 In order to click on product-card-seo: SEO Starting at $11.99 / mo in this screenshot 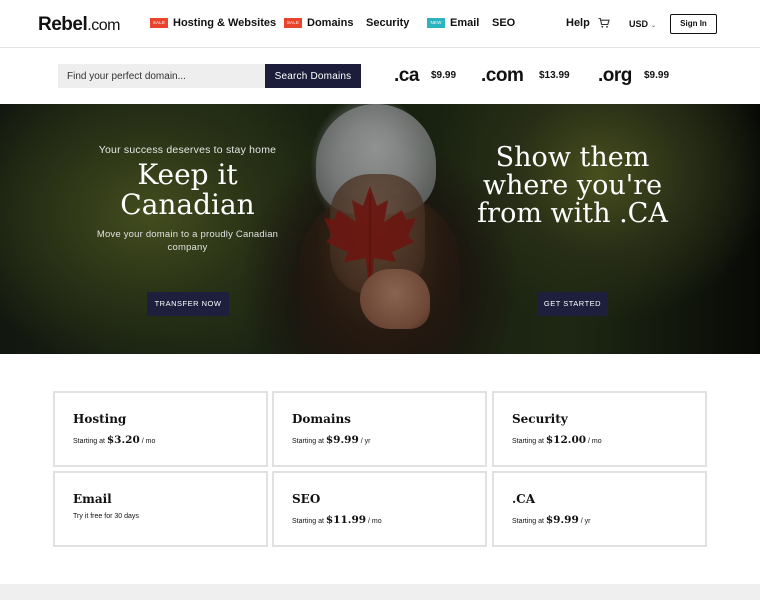, I will do `click(379, 509)`.